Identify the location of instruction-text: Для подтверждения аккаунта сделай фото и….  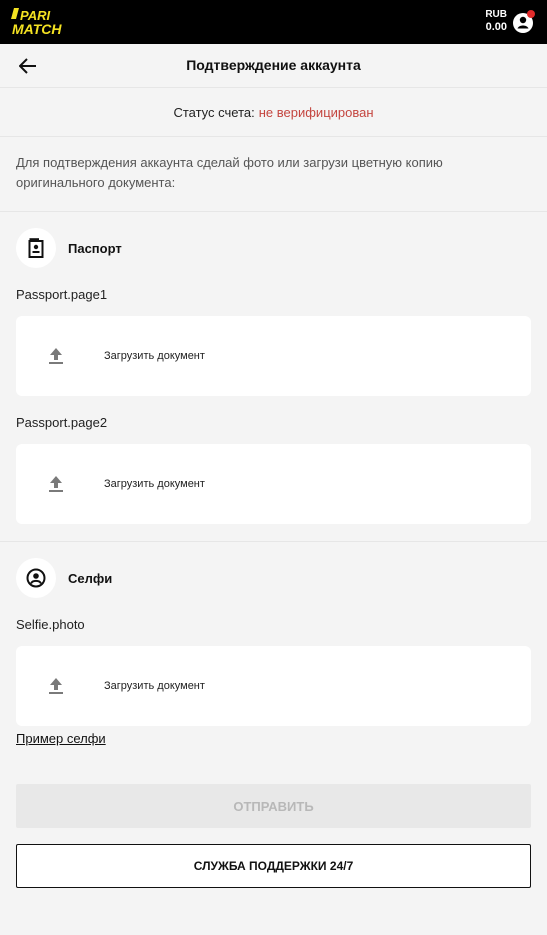
(273, 174).